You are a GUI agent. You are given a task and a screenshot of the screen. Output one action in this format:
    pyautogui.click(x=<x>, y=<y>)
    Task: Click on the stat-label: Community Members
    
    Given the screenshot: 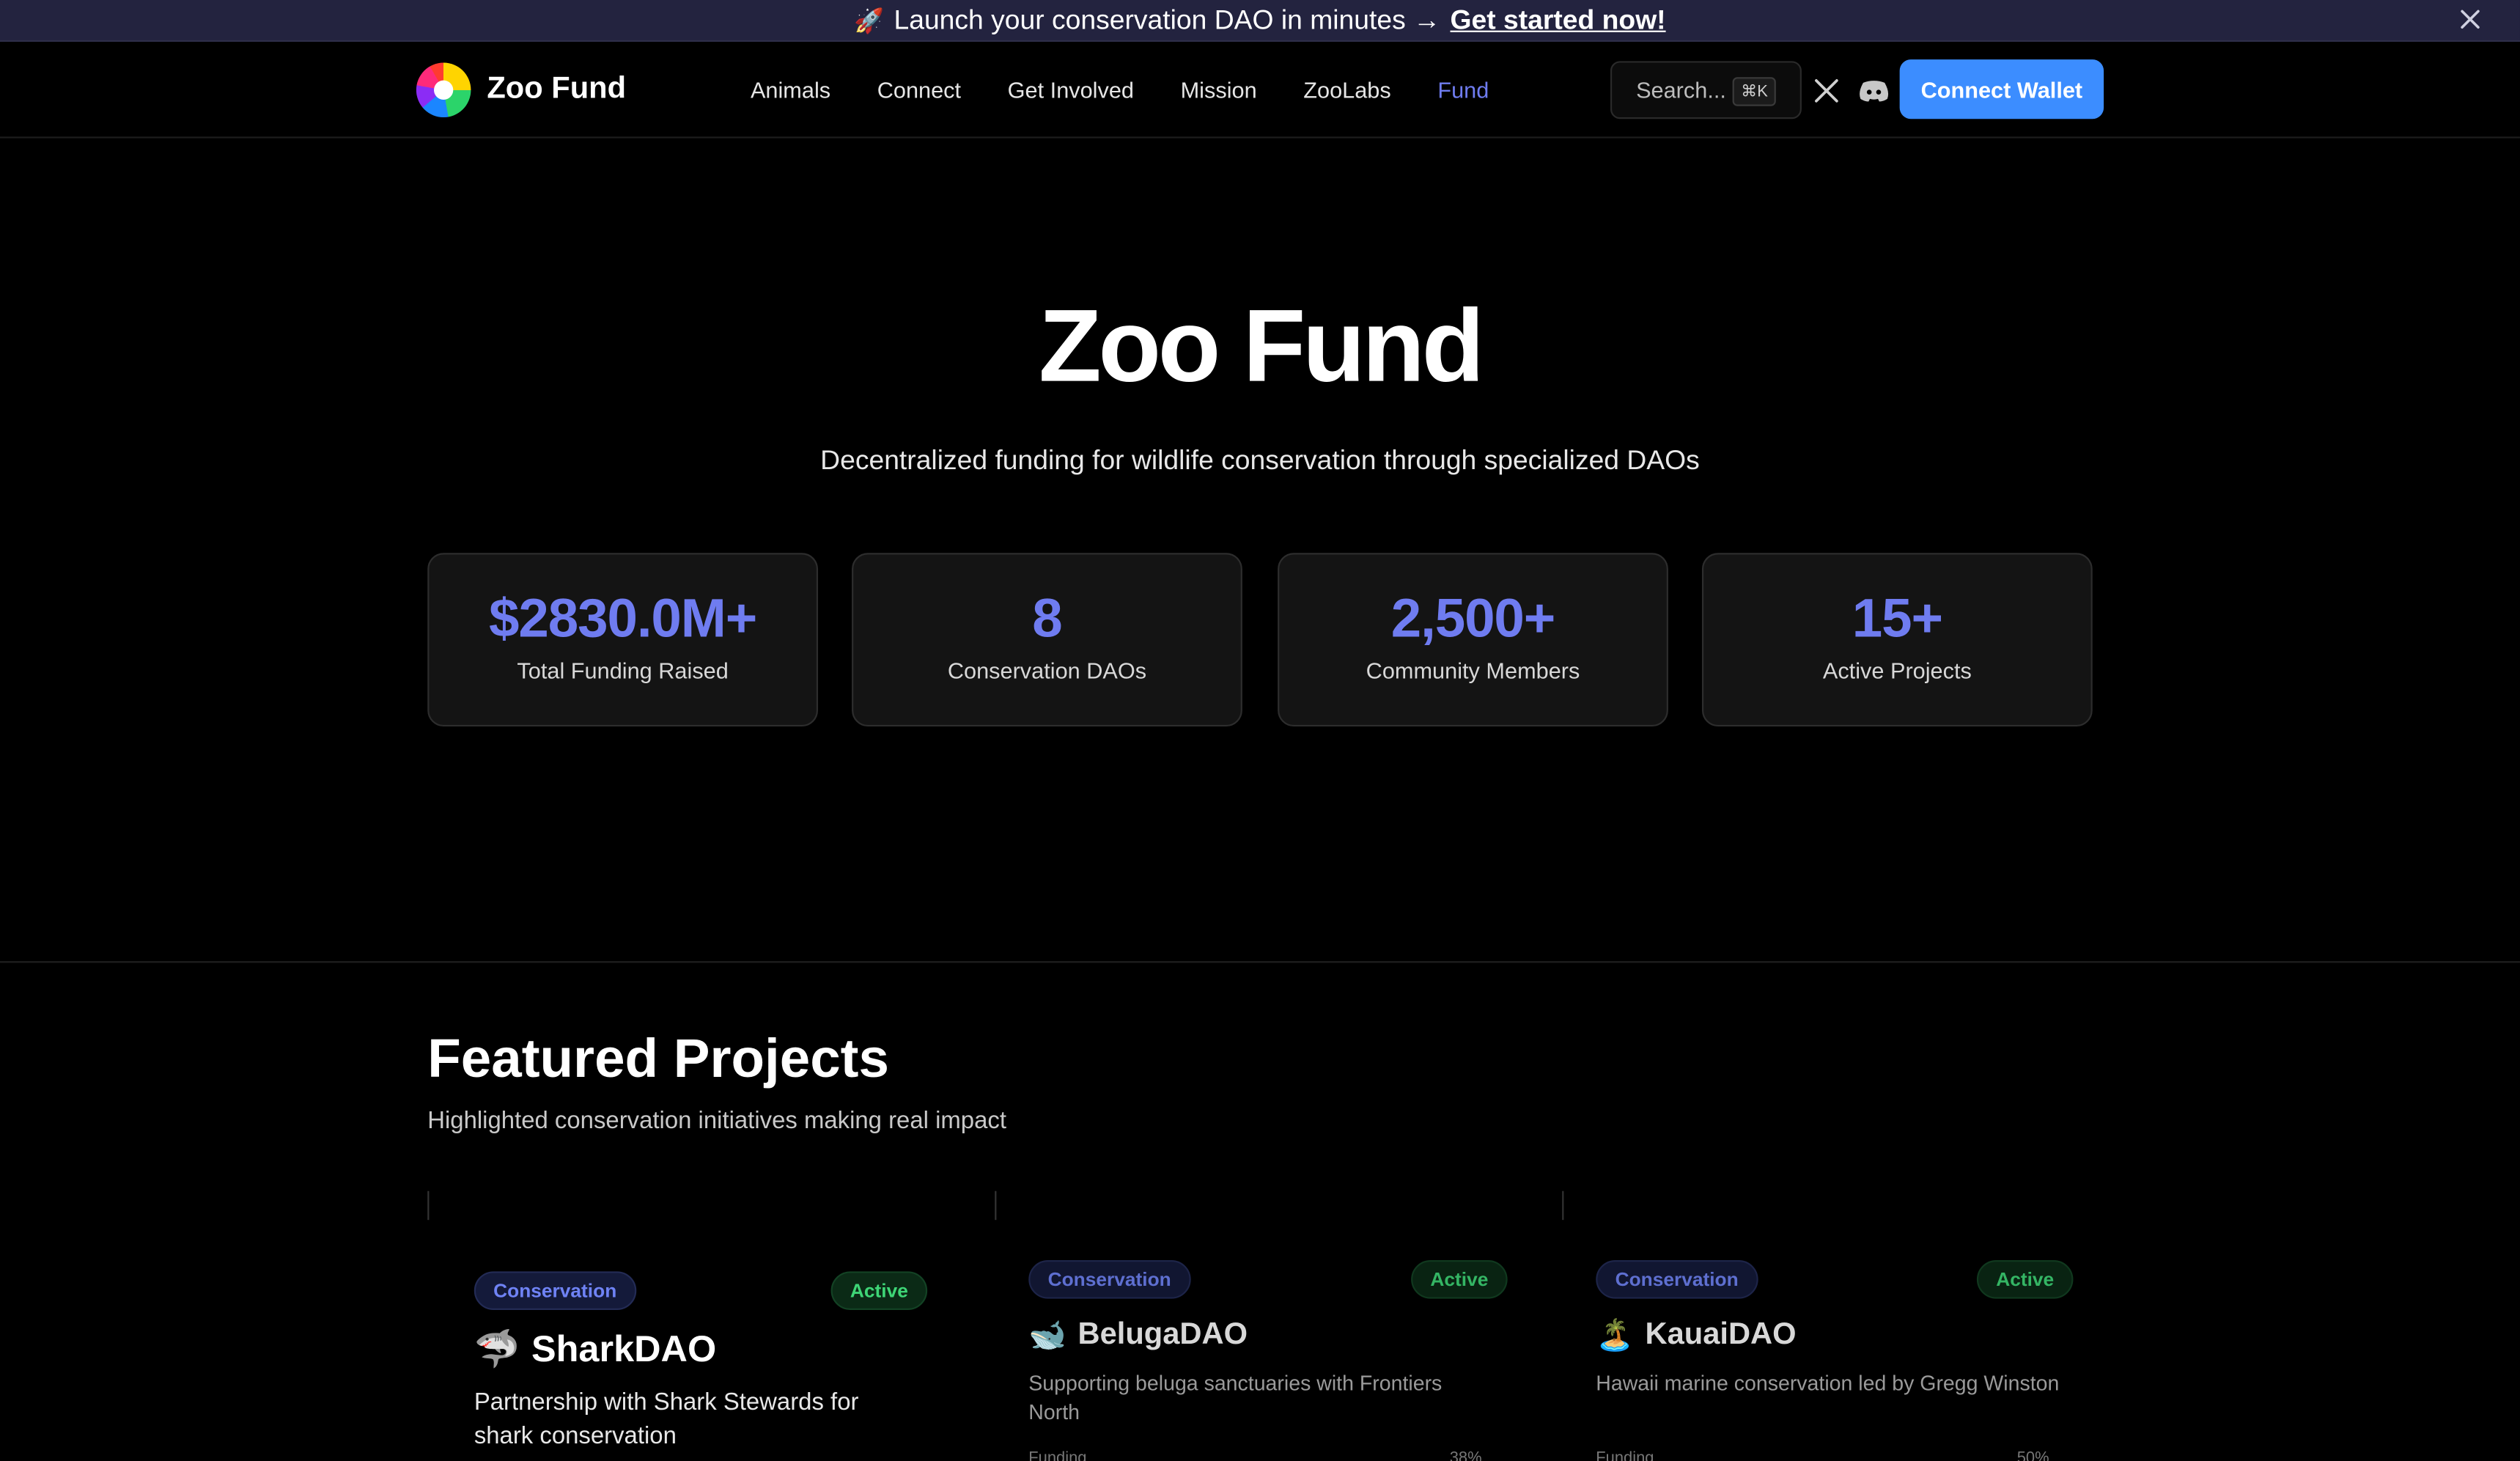 What is the action you would take?
    pyautogui.click(x=1473, y=670)
    